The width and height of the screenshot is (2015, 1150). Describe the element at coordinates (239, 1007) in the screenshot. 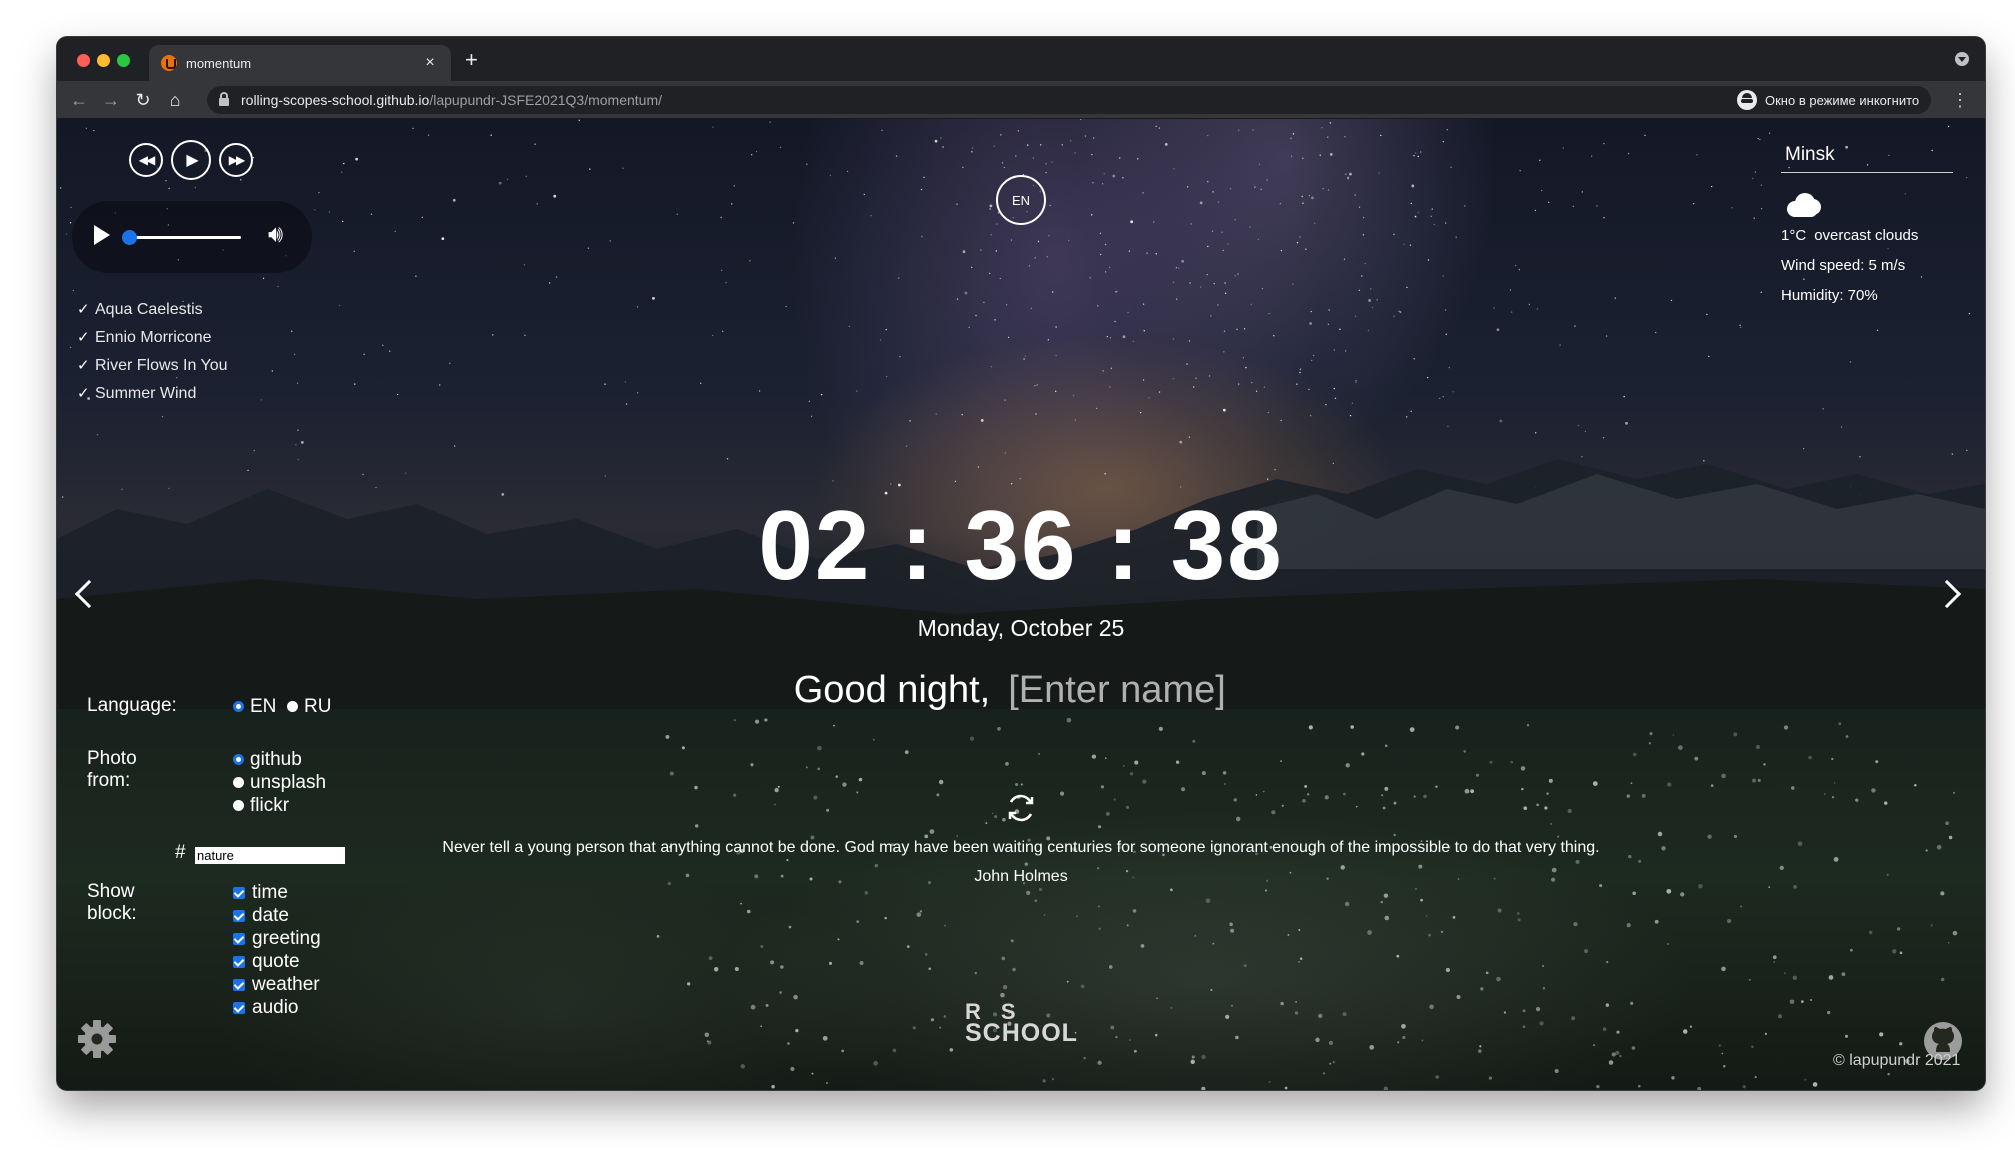

I see `checkbox-audio` at that location.